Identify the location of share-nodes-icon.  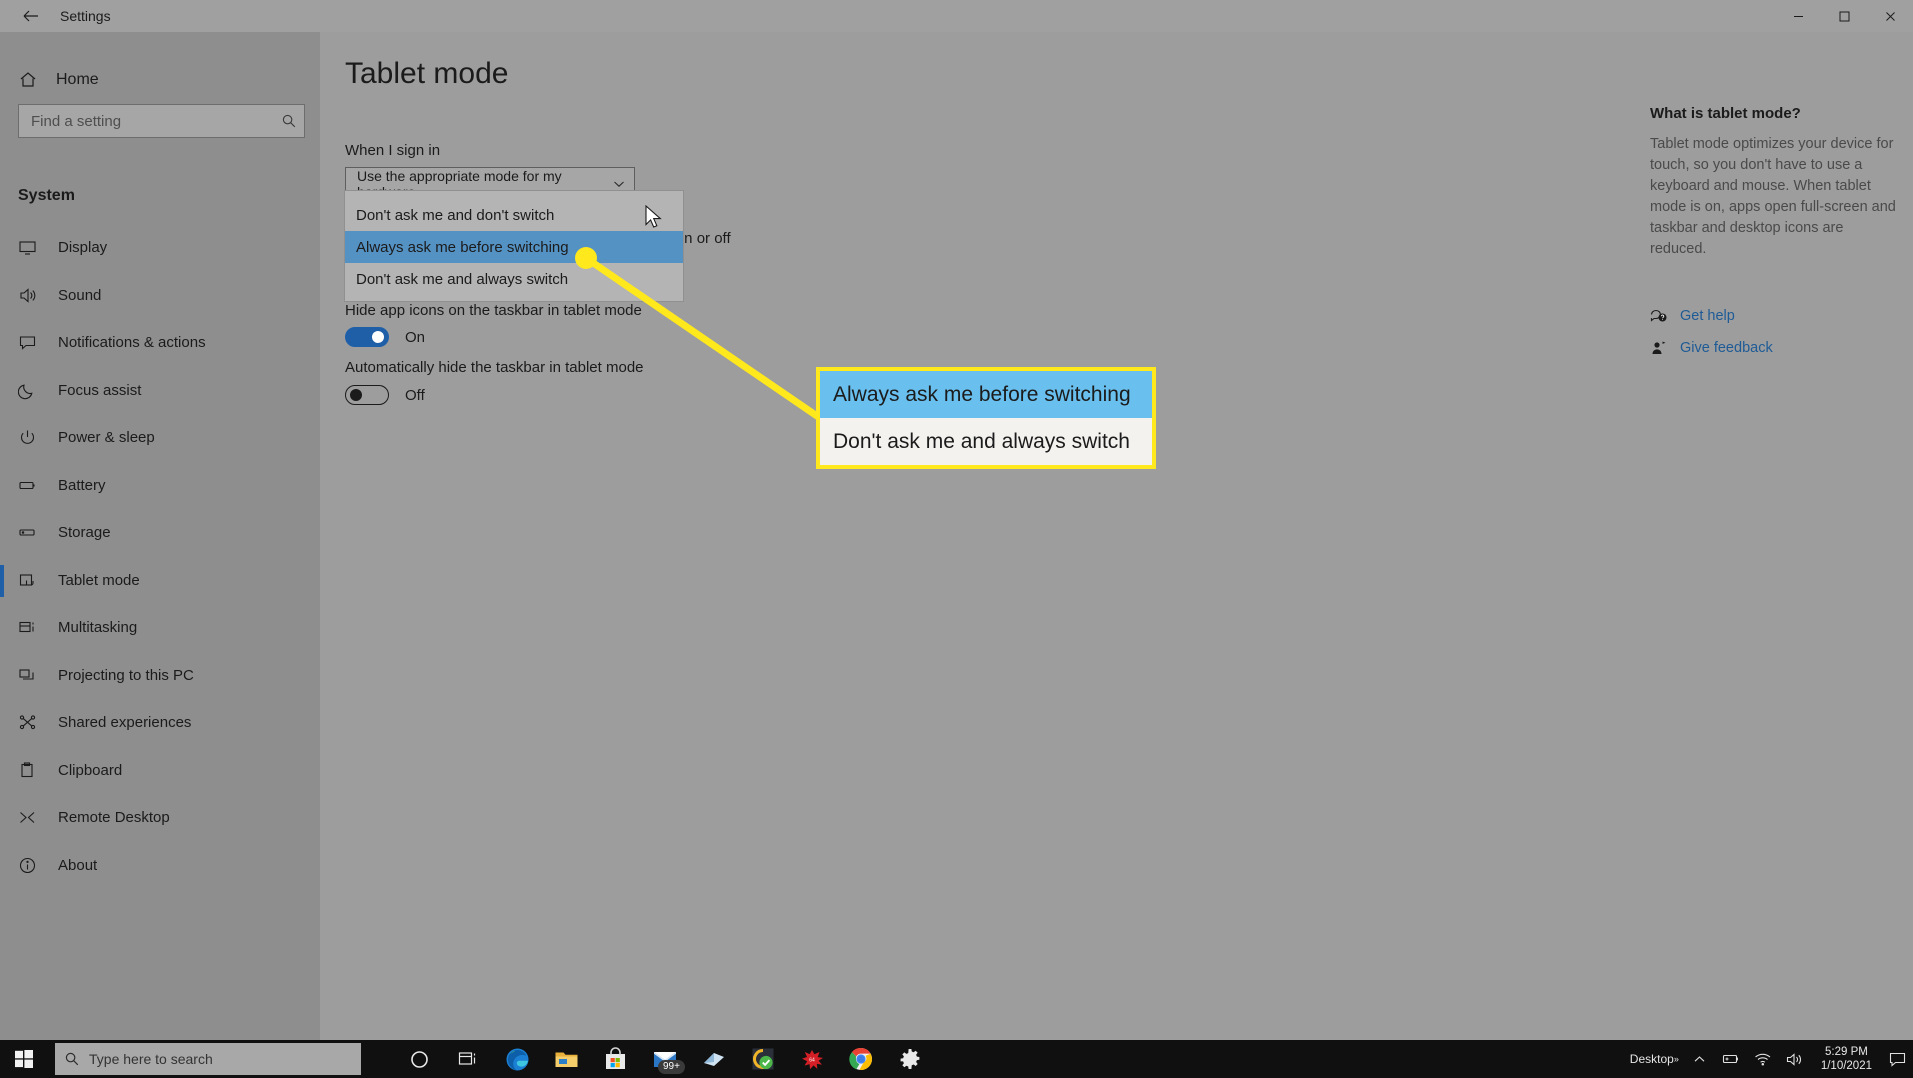
(35, 722).